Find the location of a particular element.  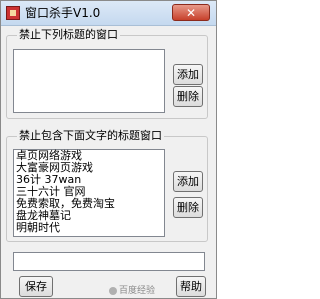

keyword-input is located at coordinates (109, 261).